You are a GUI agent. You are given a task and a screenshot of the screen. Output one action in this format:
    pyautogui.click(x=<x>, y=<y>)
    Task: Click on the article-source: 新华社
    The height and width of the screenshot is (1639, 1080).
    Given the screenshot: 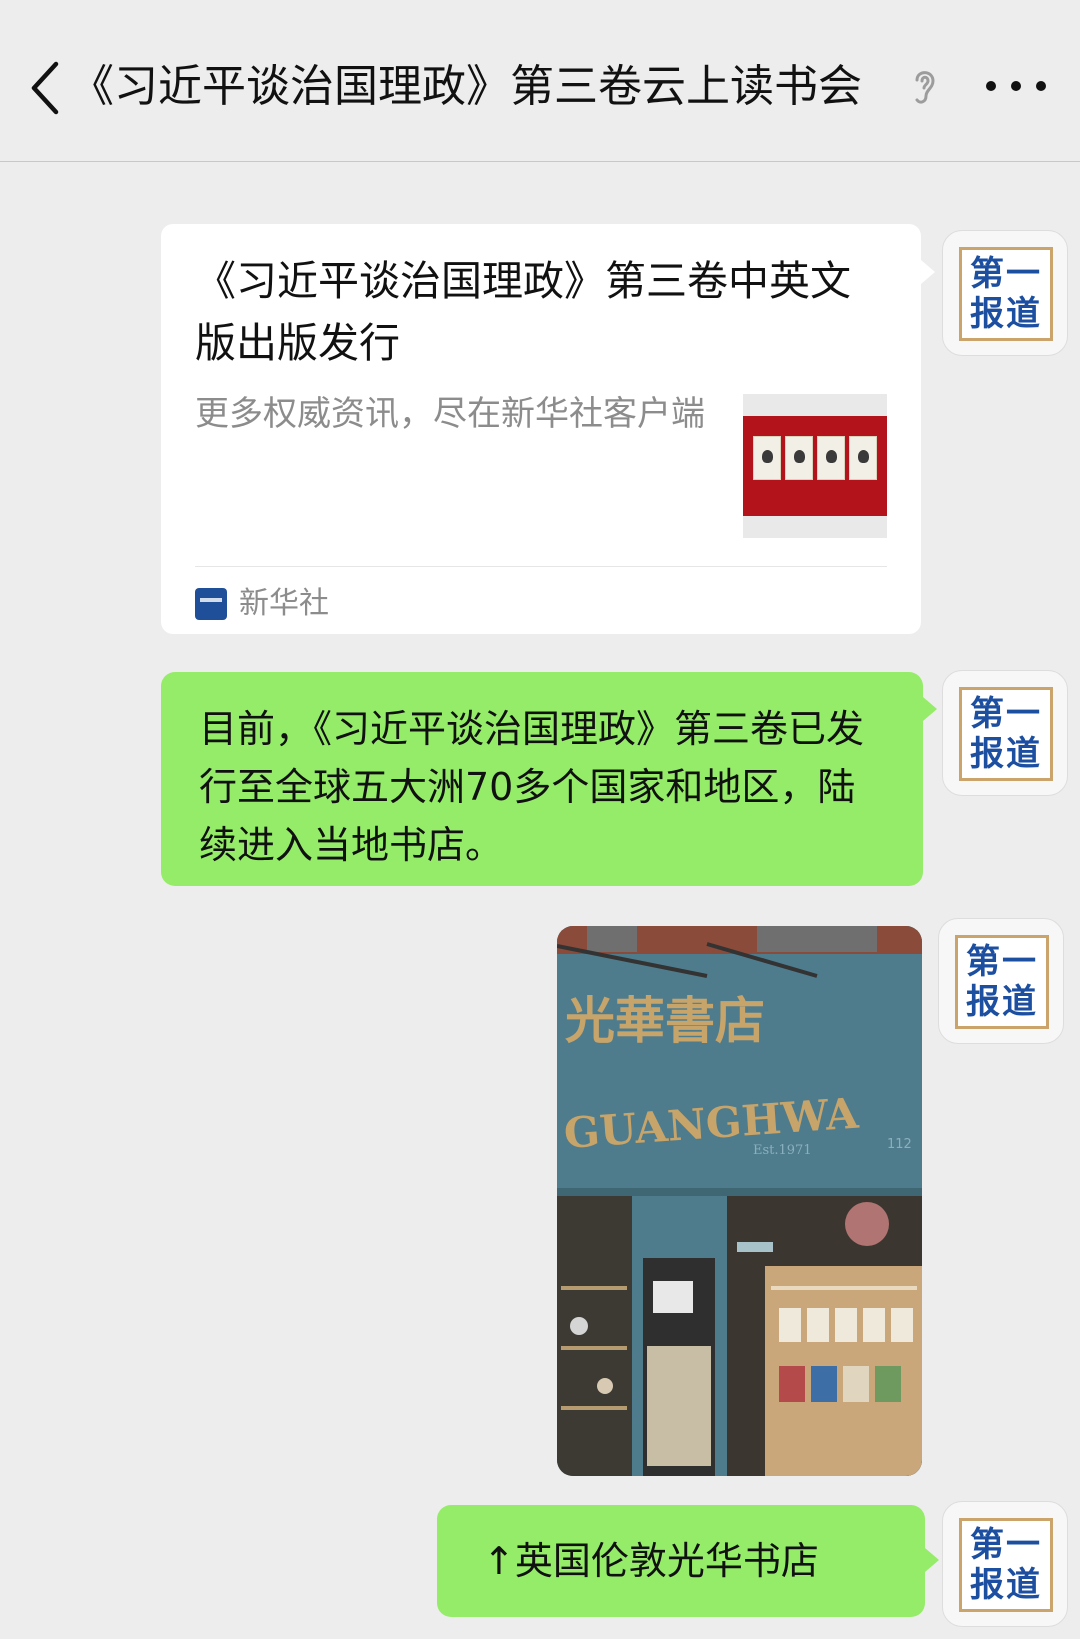 What is the action you would take?
    pyautogui.click(x=284, y=603)
    